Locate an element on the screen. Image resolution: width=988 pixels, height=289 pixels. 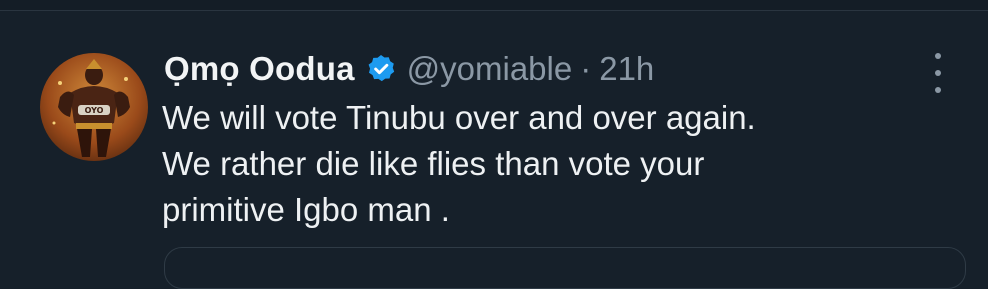
tweet-timestamp: 21h is located at coordinates (626, 69).